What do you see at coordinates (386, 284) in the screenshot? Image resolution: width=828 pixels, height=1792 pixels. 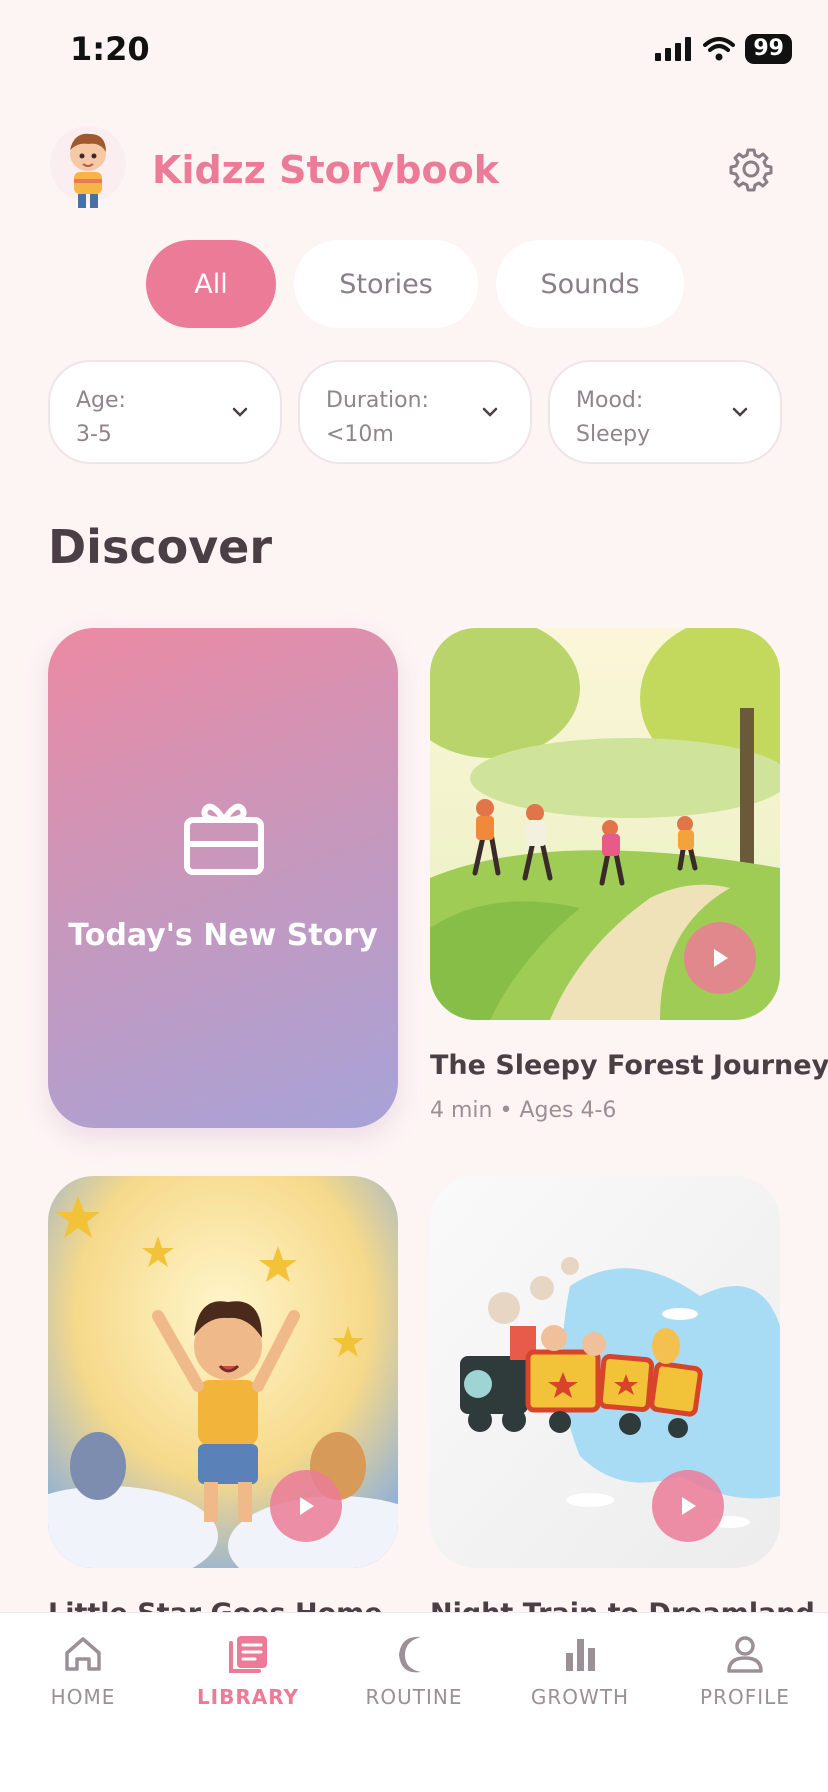 I see `tab-stories: Stories` at bounding box center [386, 284].